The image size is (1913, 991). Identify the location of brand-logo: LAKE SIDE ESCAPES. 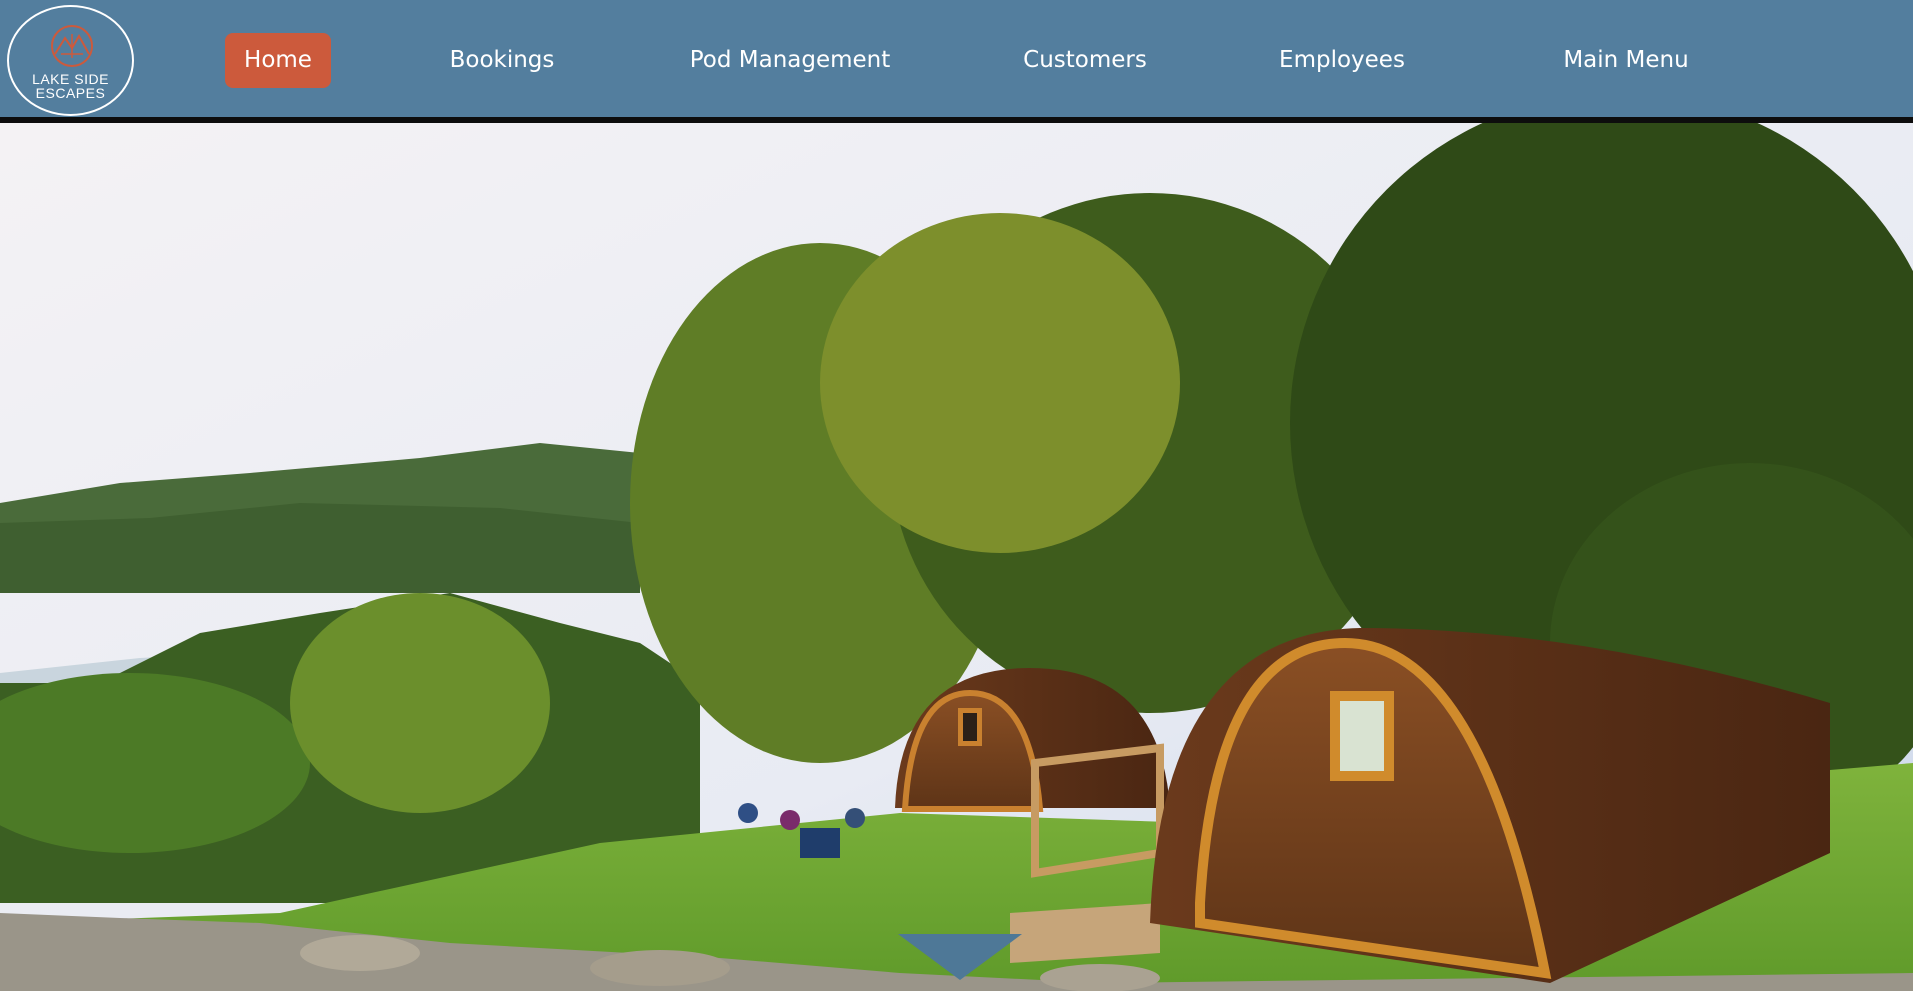
(70, 60).